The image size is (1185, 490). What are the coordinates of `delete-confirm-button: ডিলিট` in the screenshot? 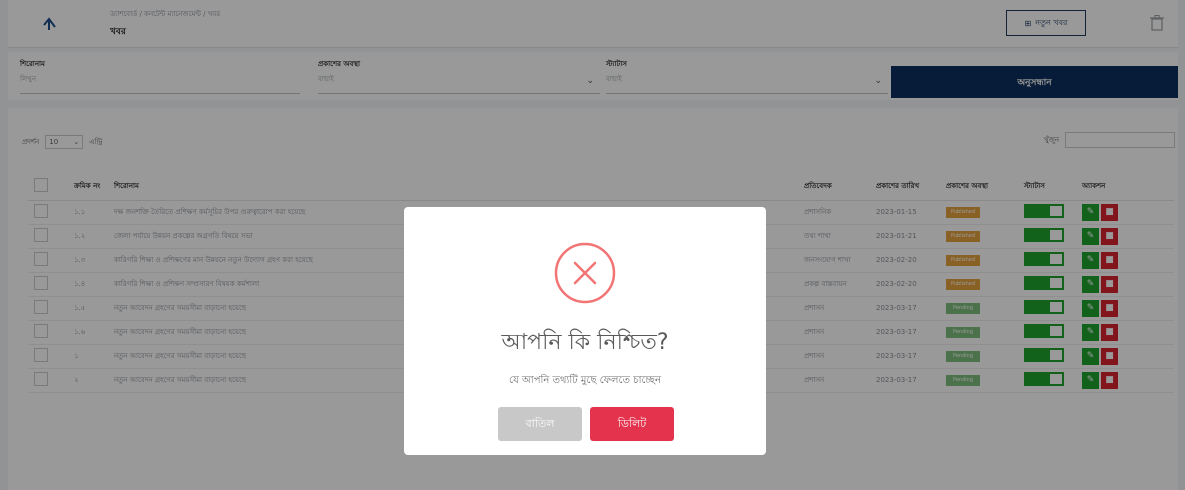 It's located at (632, 424).